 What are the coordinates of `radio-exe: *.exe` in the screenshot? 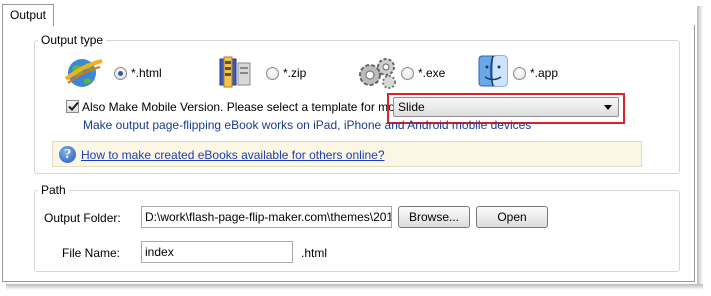 It's located at (423, 73).